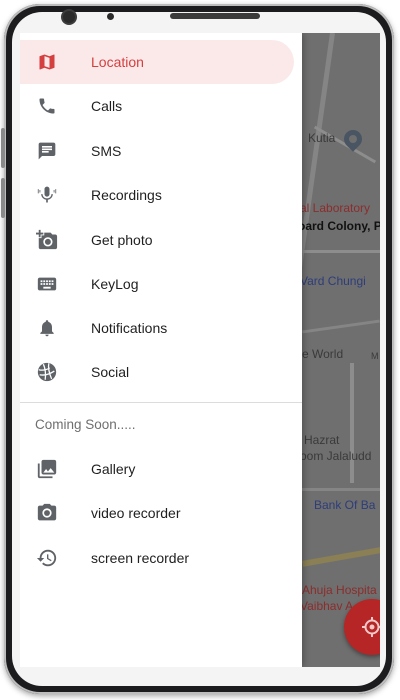  I want to click on drawer-item-label: Social, so click(110, 372).